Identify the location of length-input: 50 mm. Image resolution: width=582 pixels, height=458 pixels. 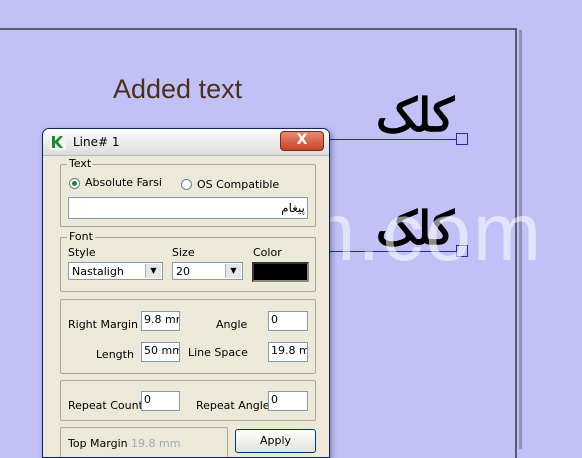
(160, 352).